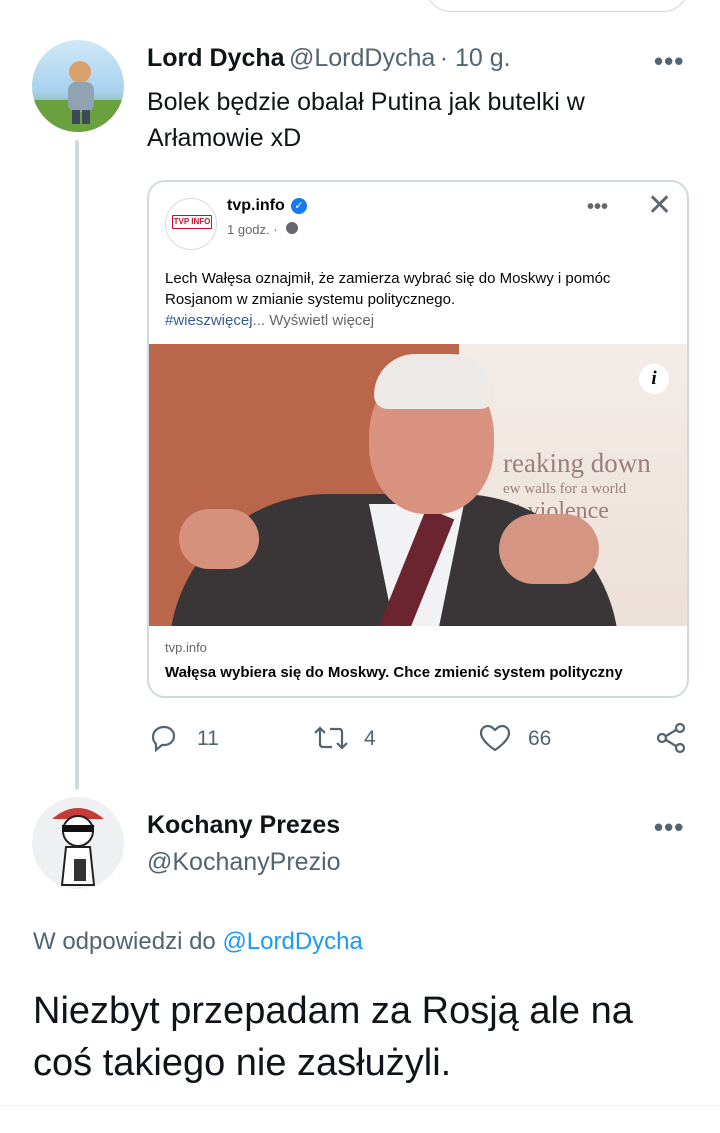  I want to click on author-handle: @KochanyPrezio, so click(244, 862).